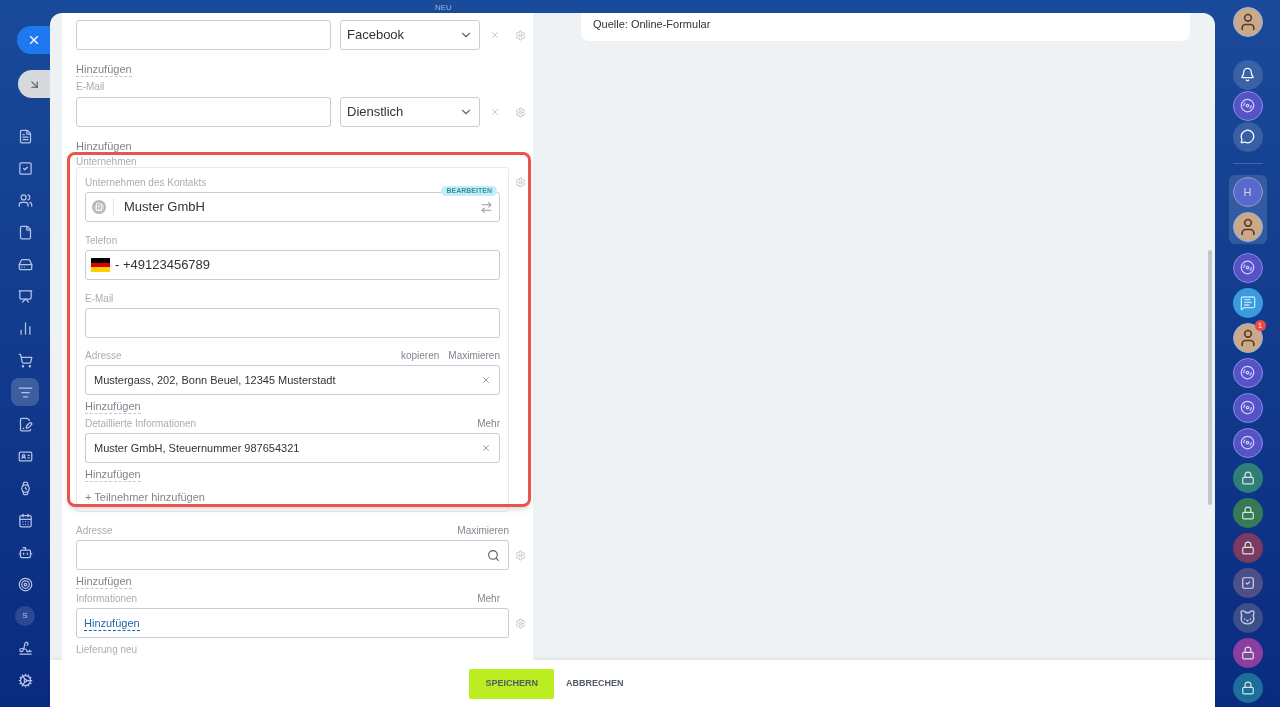 This screenshot has width=1280, height=707. I want to click on type-select: Dienstlich, so click(410, 112).